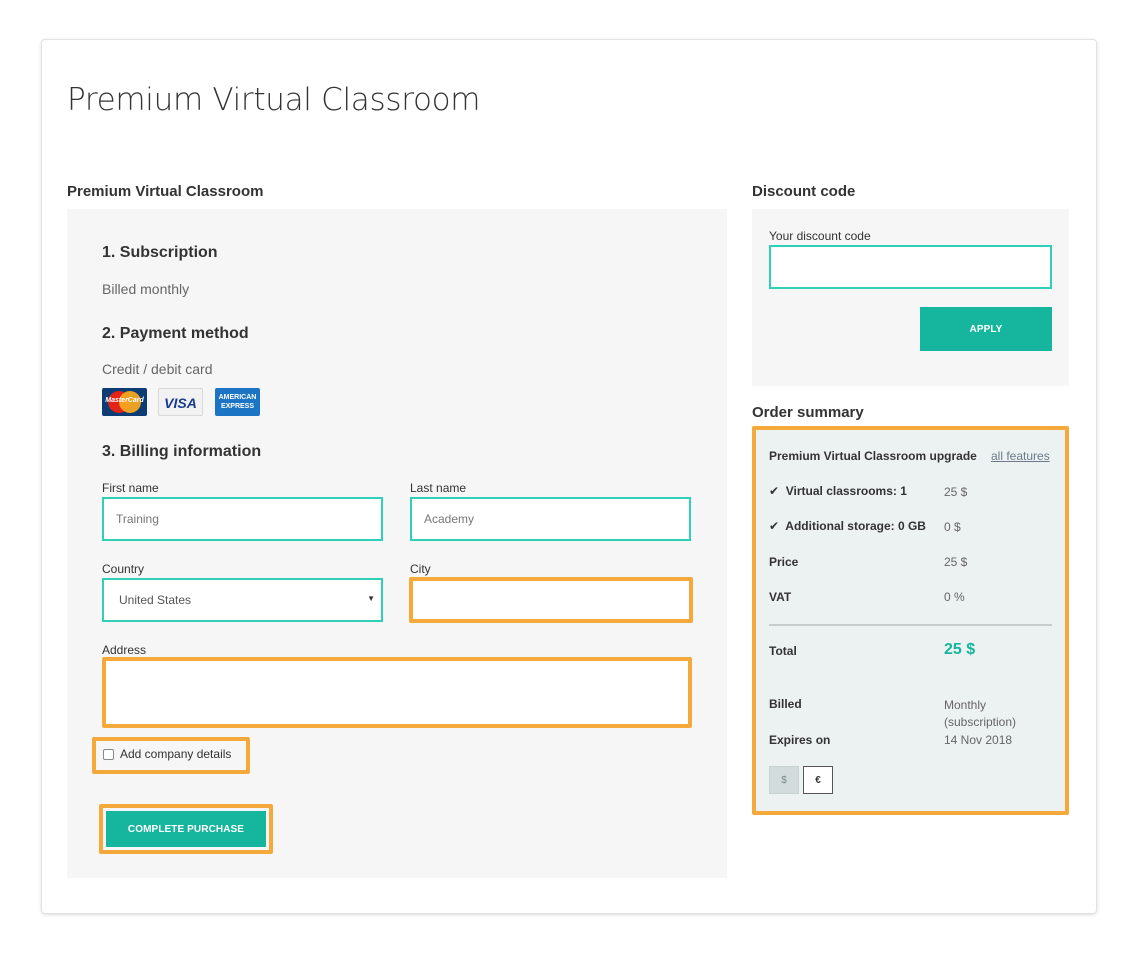  I want to click on payment-heading: 2. Payment method, so click(175, 333).